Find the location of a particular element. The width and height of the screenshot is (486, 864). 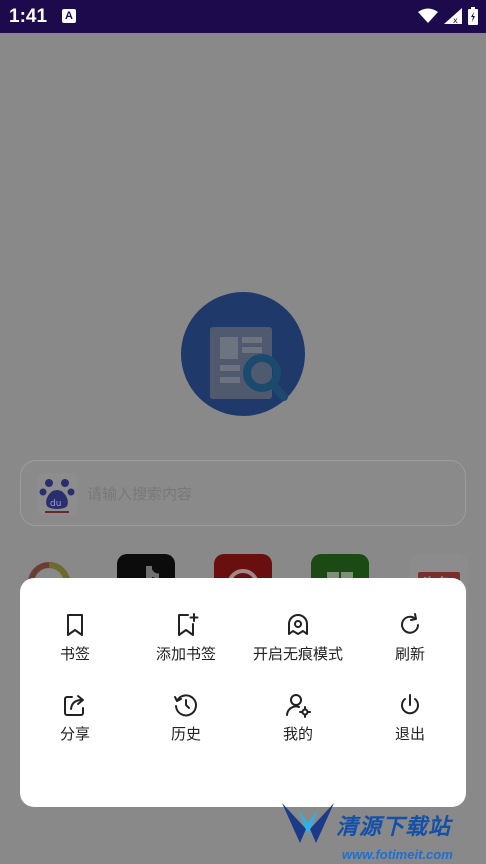

user-settings-icon is located at coordinates (298, 706).